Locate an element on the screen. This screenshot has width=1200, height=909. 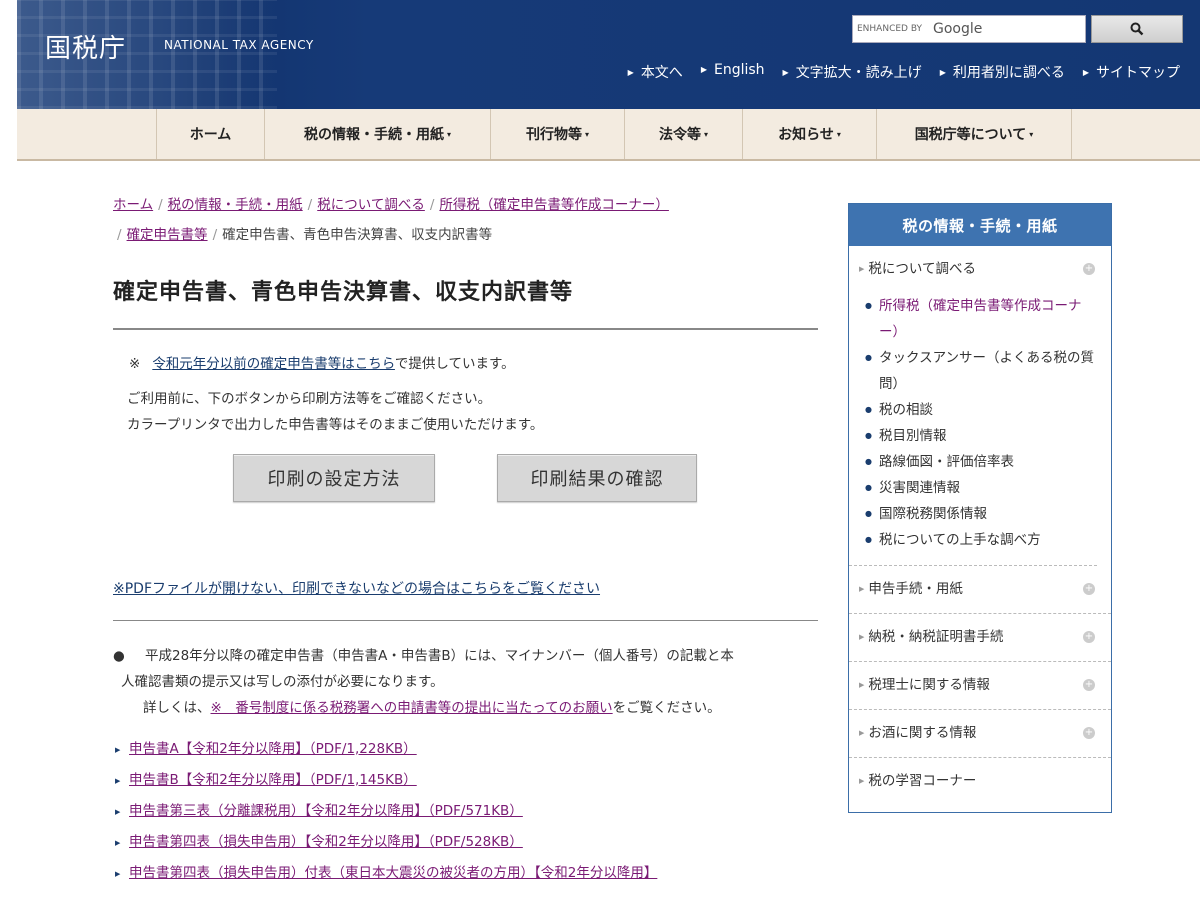
gnav-tax-info: 税の情報・手続・用紙 ▾ is located at coordinates (378, 134).